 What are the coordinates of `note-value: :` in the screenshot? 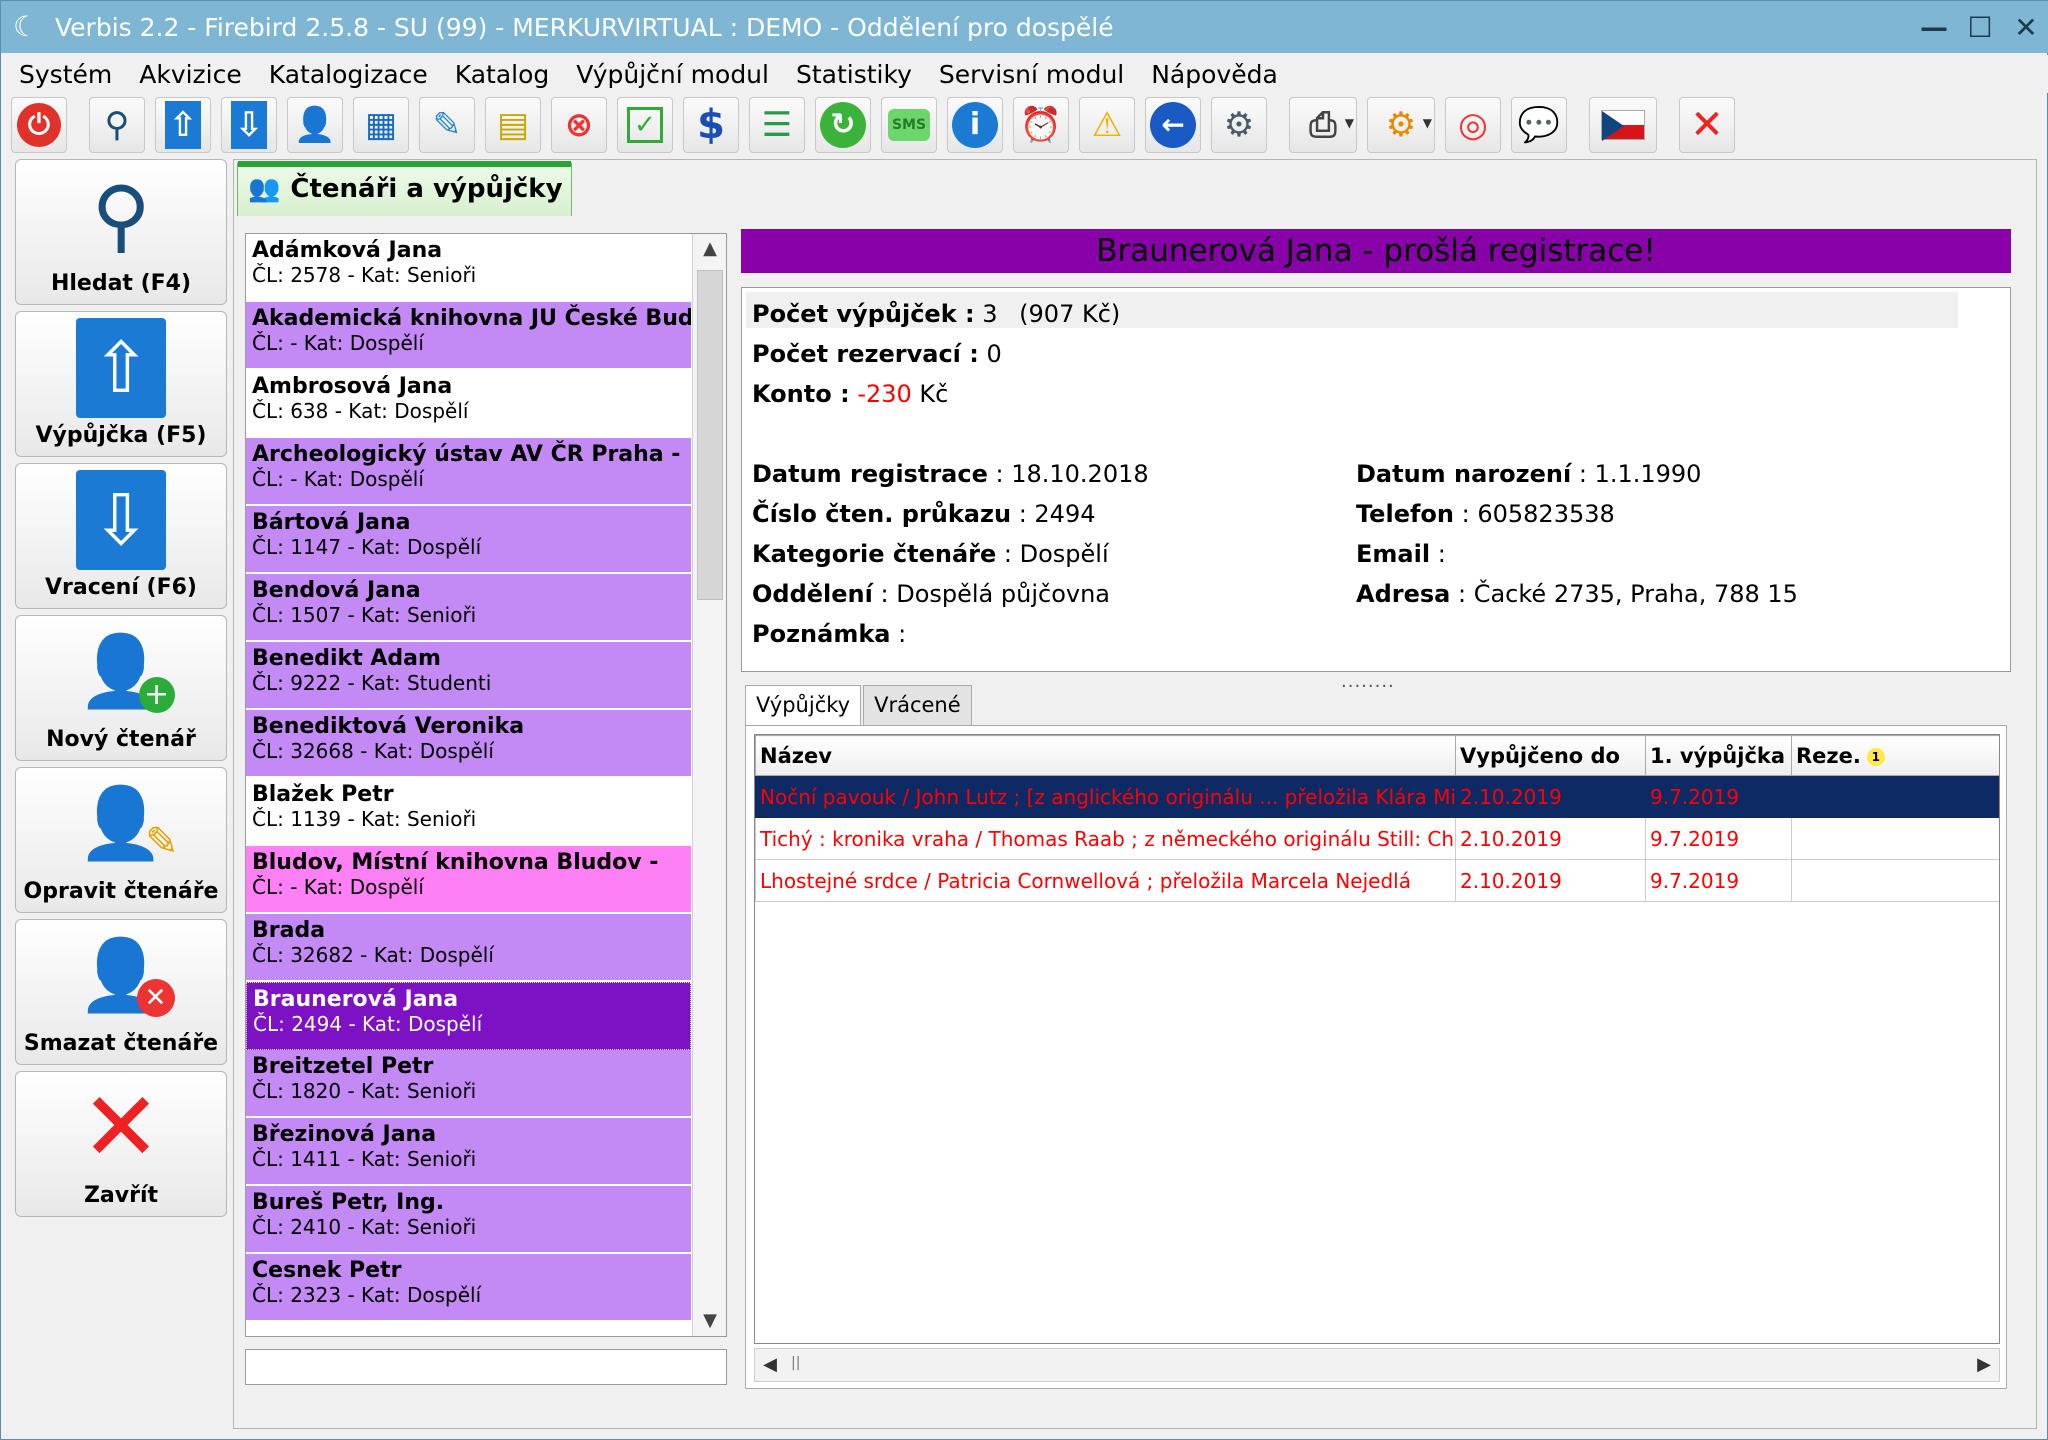 It's located at (902, 634).